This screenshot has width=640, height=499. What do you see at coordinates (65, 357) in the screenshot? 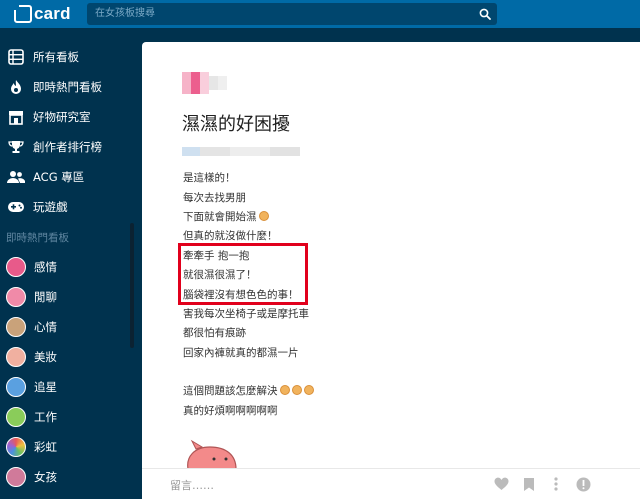
I see `sidebar-board-makeup: 美妝` at bounding box center [65, 357].